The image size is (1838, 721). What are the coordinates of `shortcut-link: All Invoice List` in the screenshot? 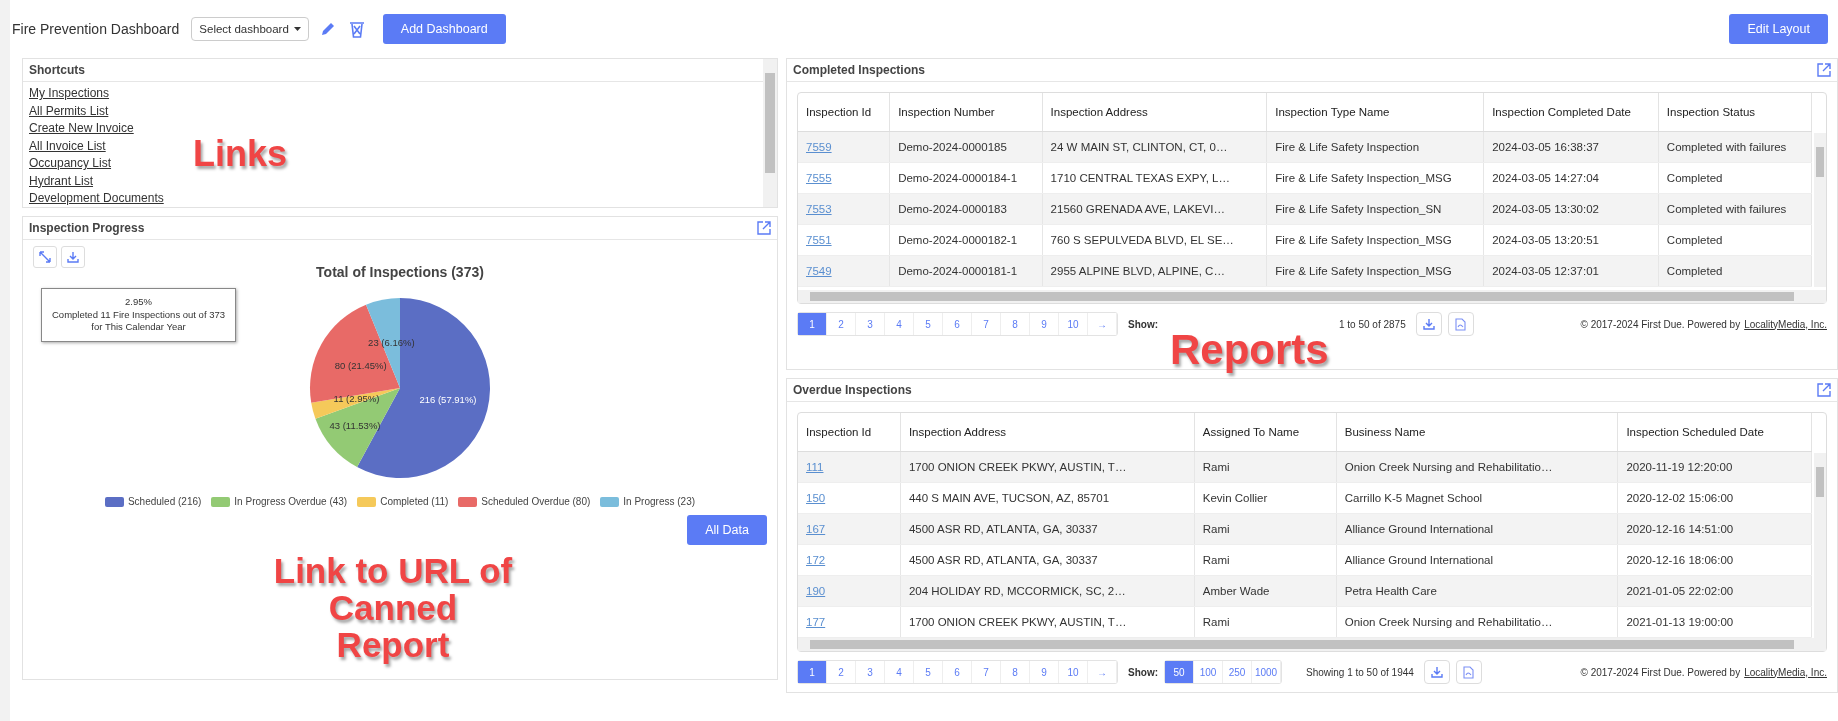 It's located at (67, 146).